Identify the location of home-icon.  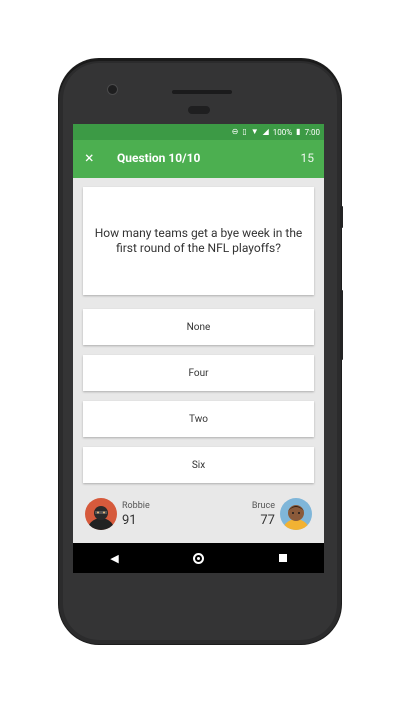
(199, 558).